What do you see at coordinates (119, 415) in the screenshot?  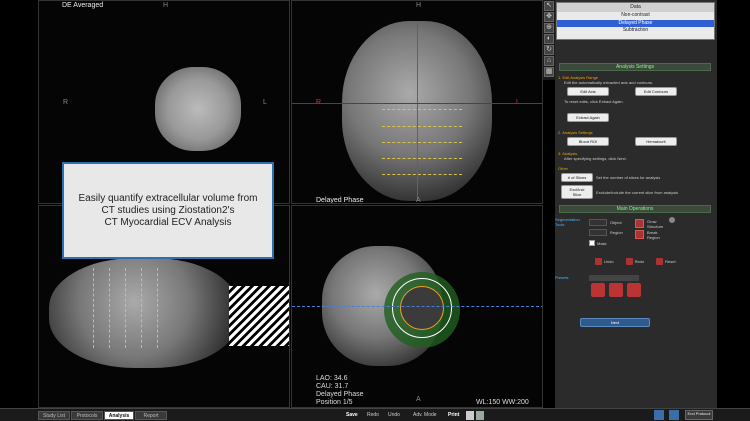 I see `tab-analysis: Analysis` at bounding box center [119, 415].